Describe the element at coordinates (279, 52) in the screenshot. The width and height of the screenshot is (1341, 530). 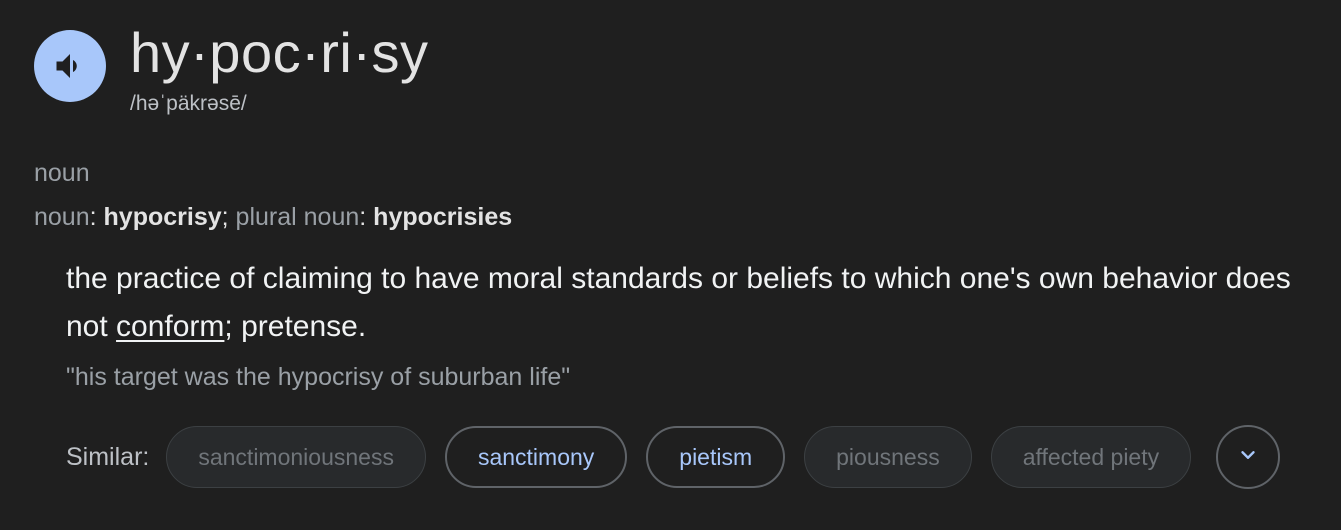
I see `headword: hy·poc·ri·sy` at that location.